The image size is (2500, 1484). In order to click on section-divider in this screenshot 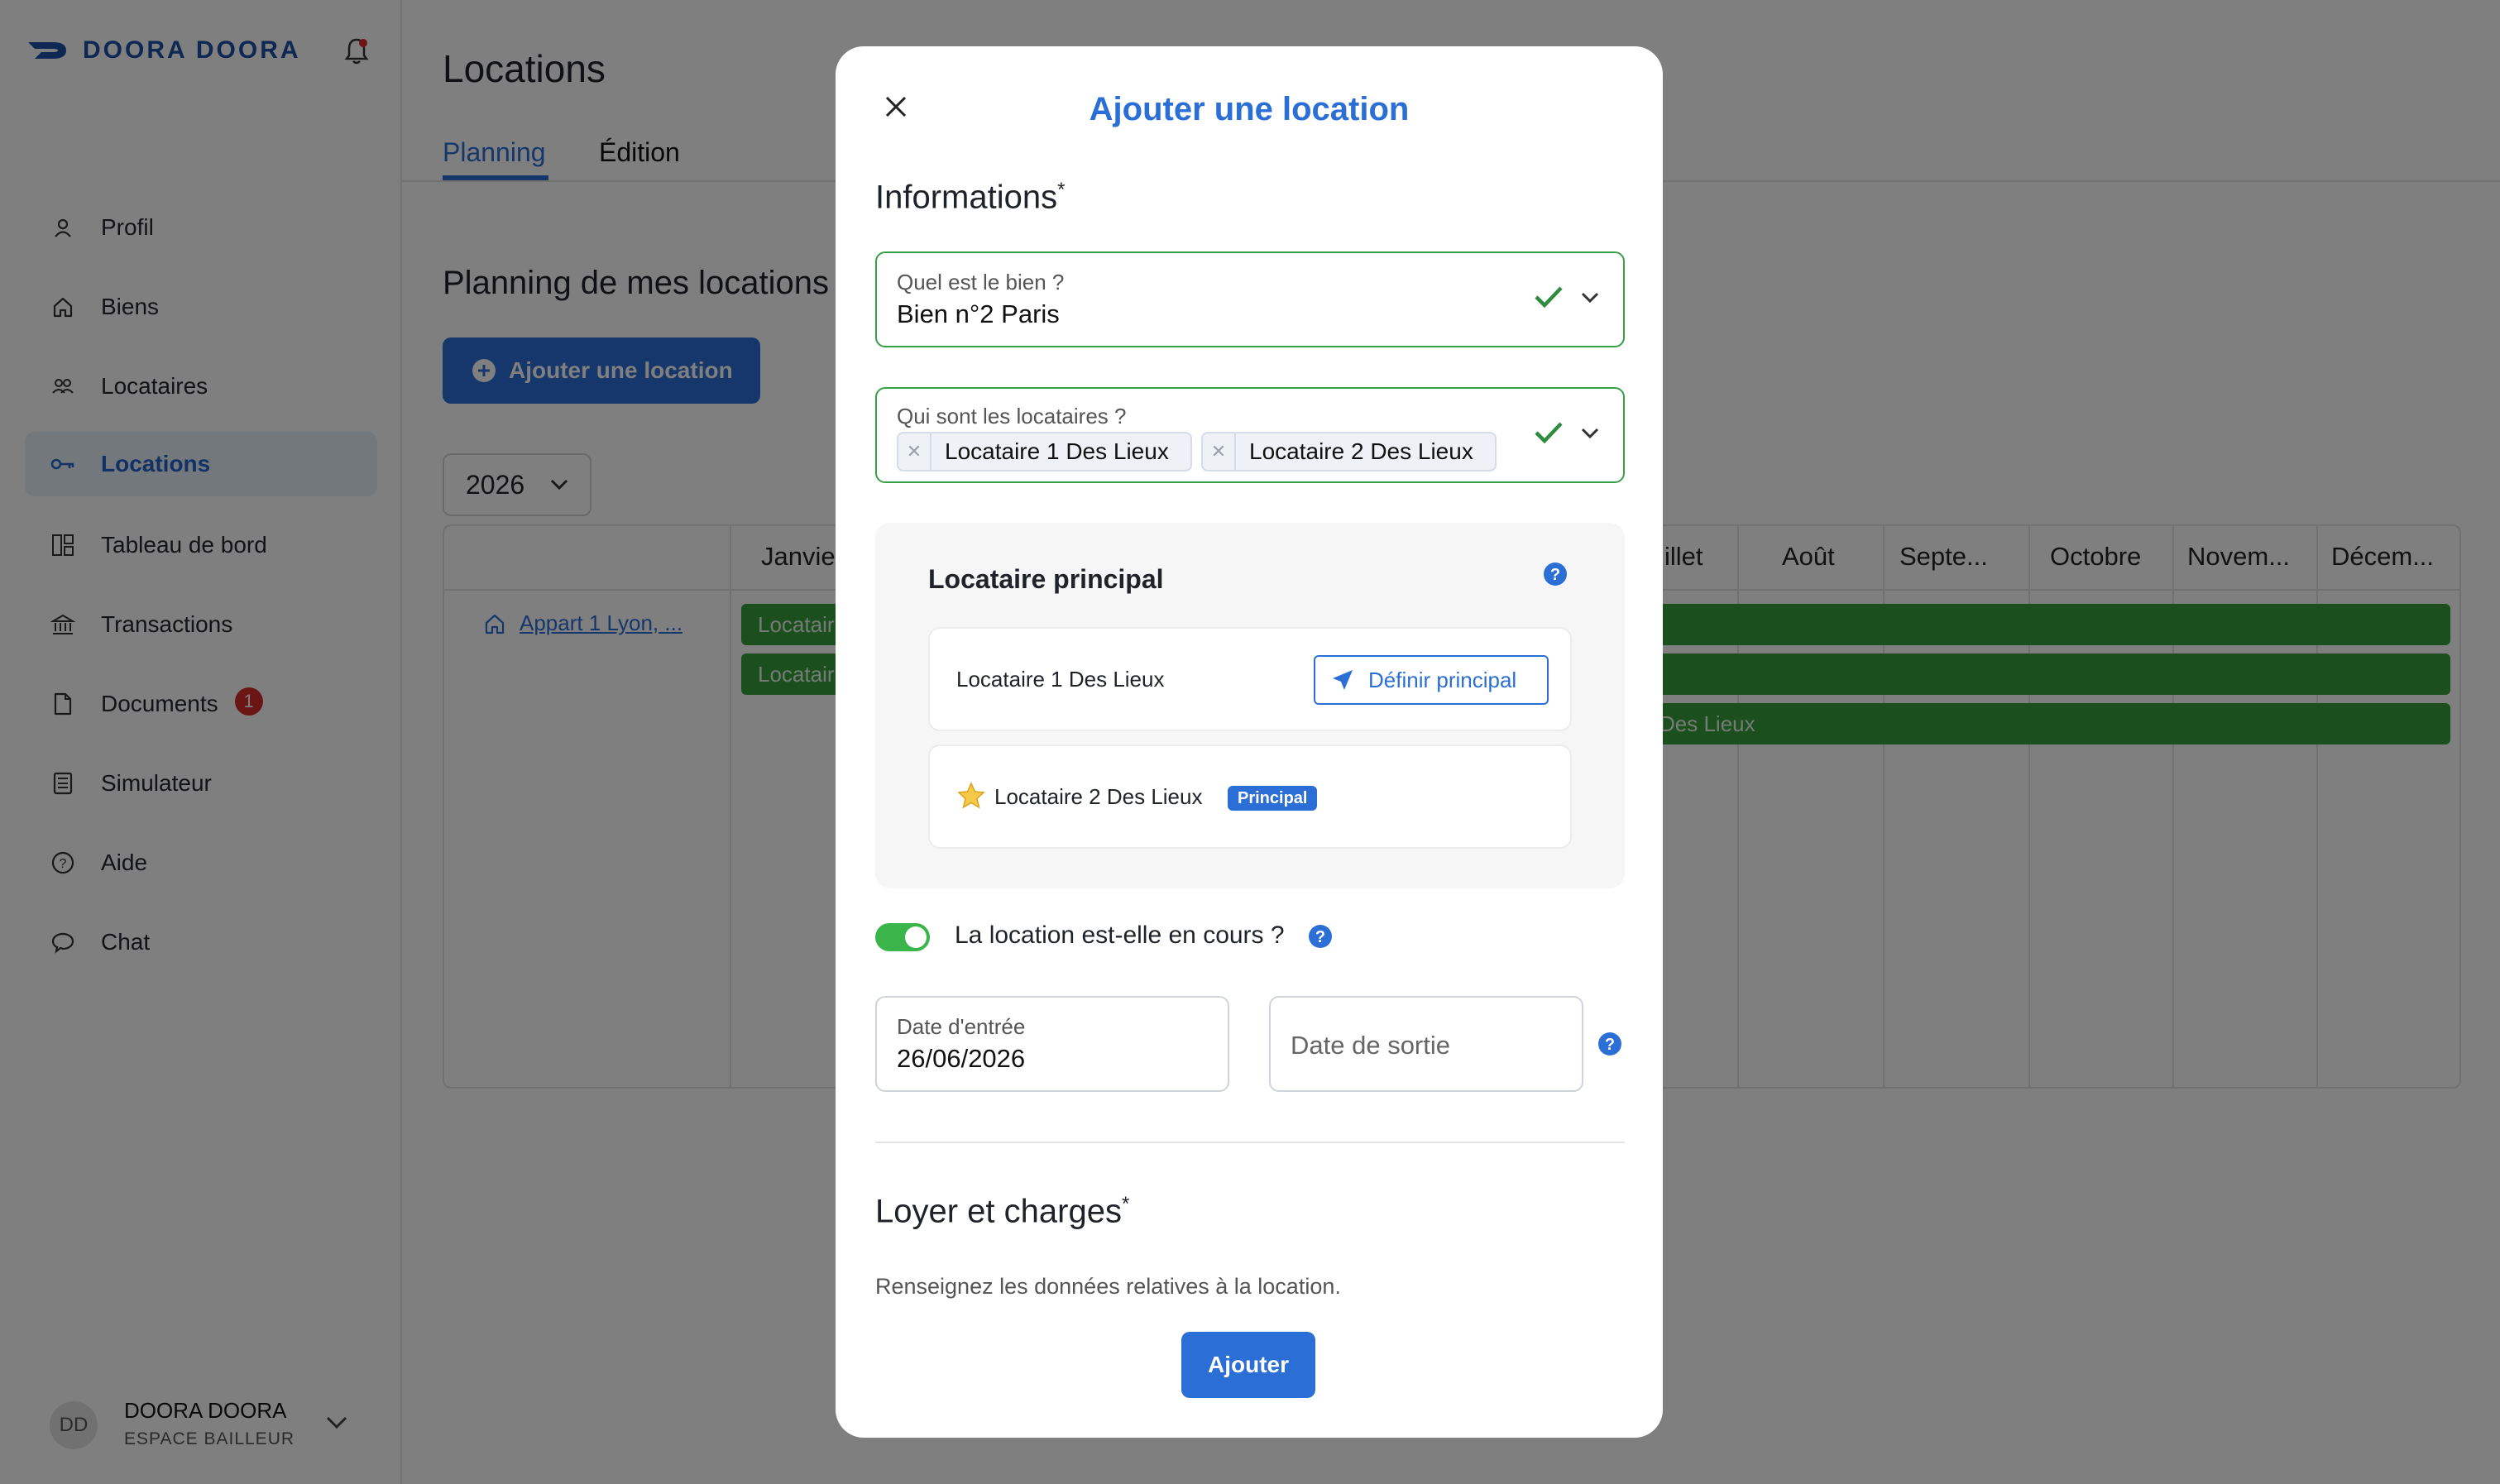, I will do `click(1250, 1142)`.